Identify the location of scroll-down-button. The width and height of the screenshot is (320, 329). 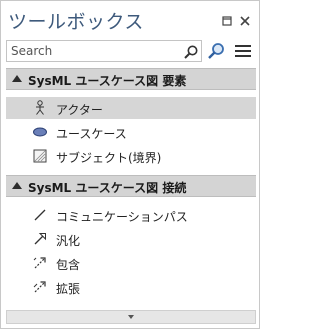
(131, 317).